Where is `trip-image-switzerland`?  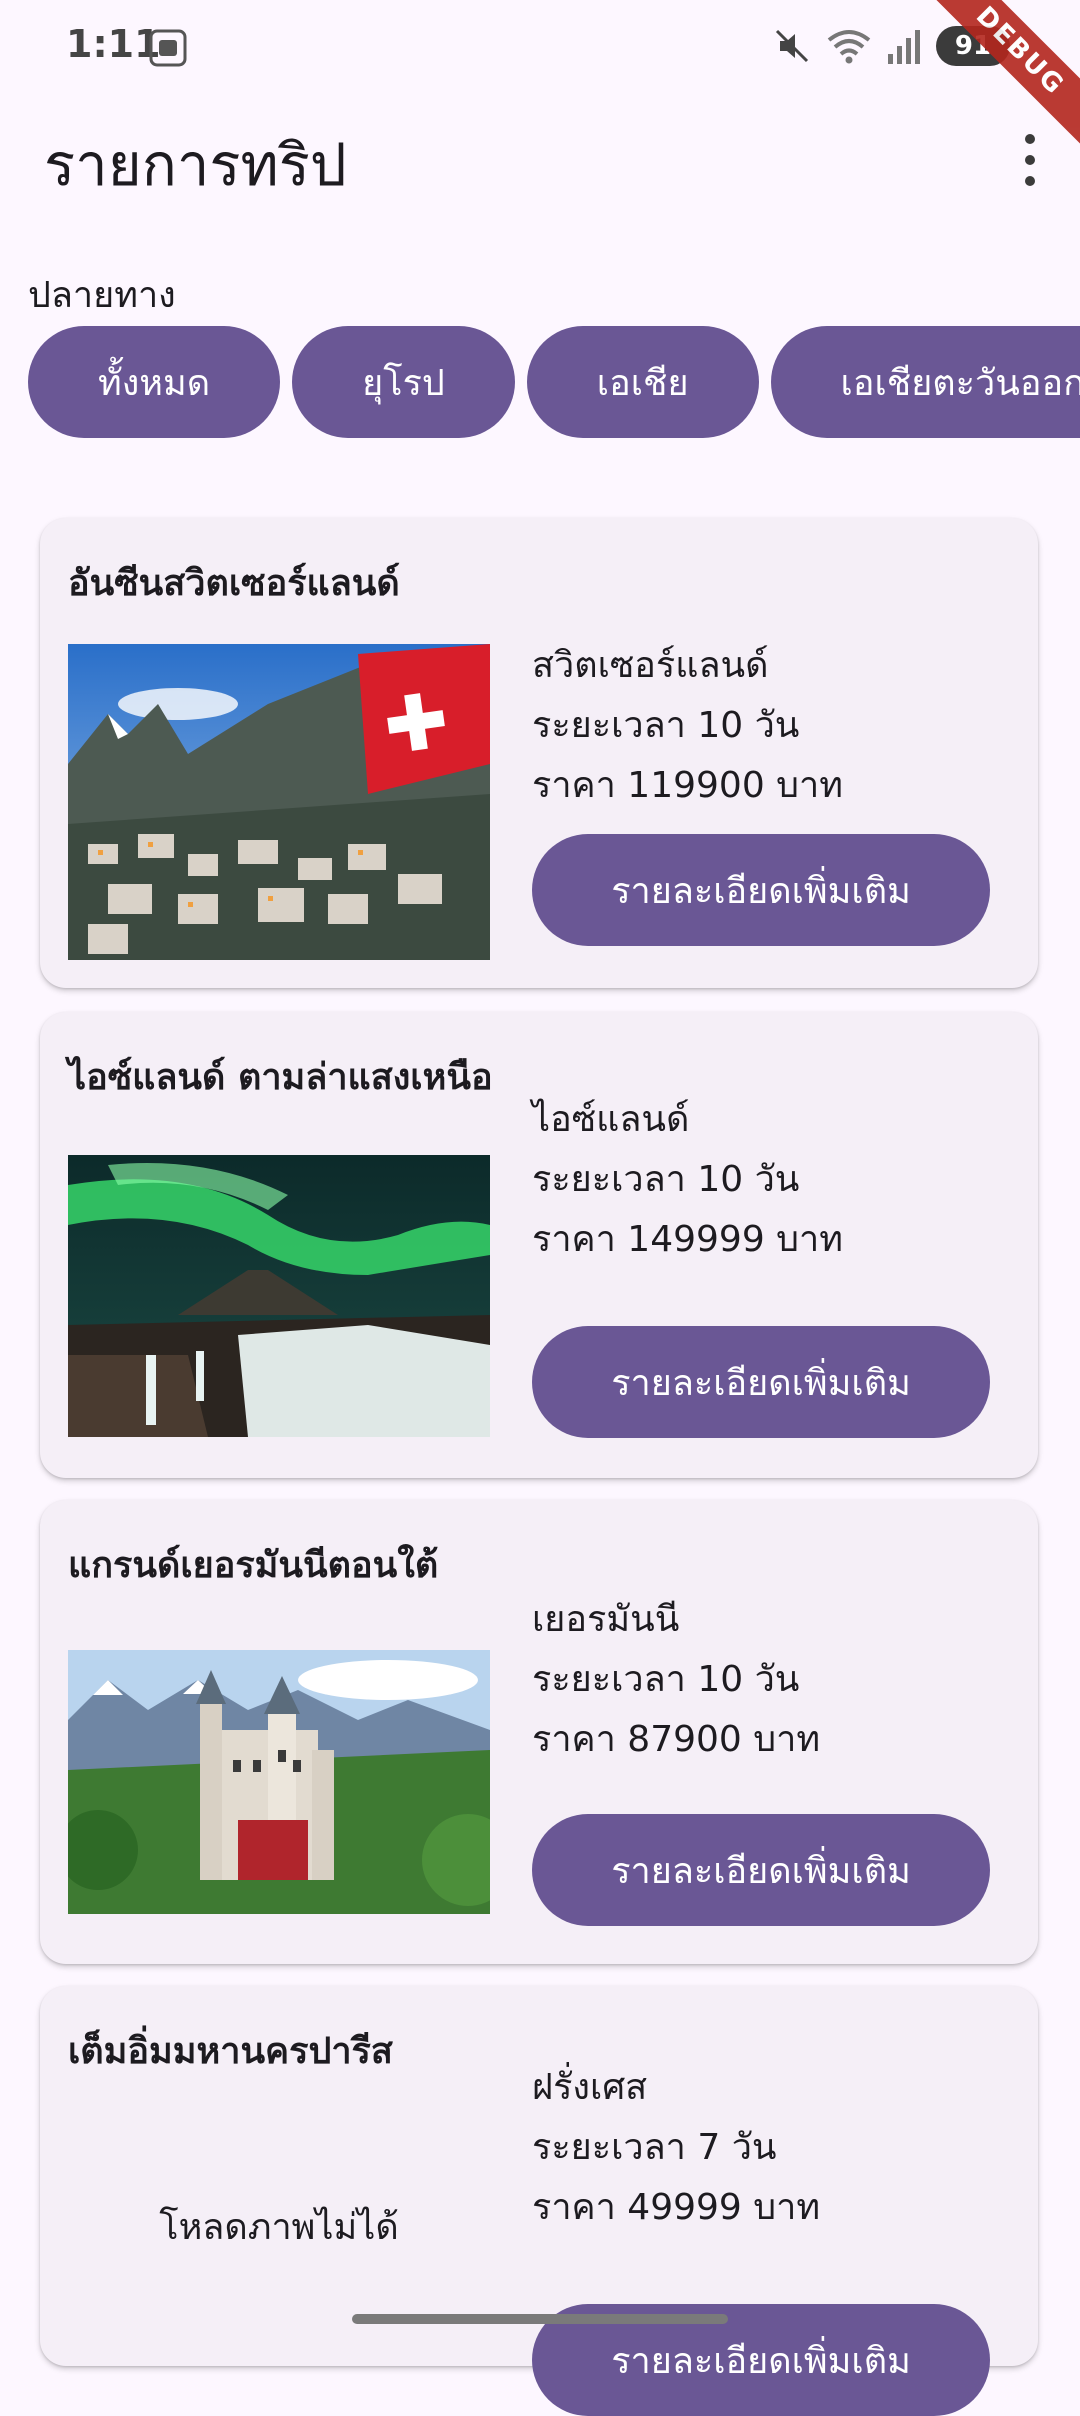 trip-image-switzerland is located at coordinates (279, 802).